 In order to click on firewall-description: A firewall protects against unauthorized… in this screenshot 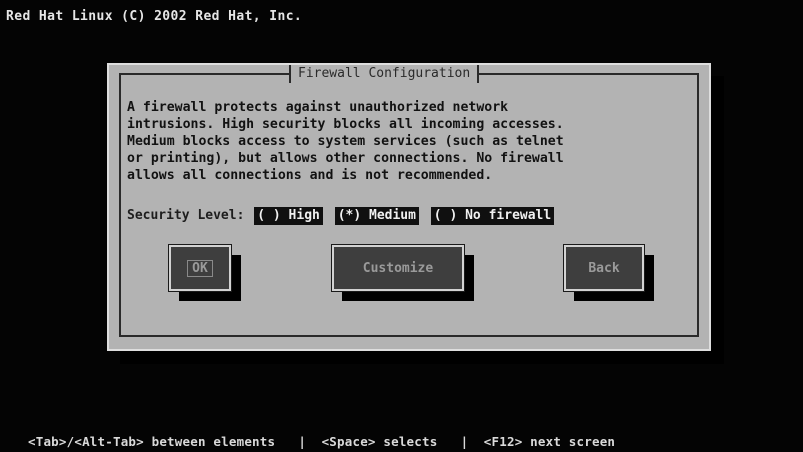, I will do `click(345, 141)`.